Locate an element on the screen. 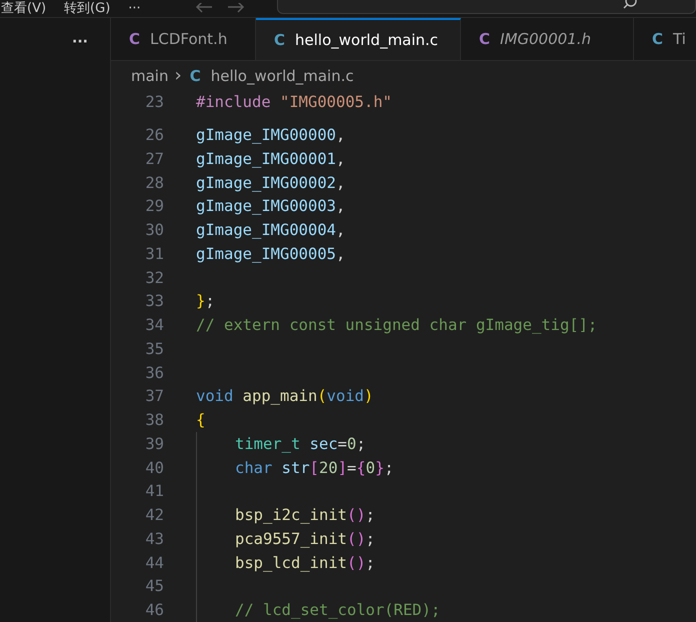 The width and height of the screenshot is (696, 622). code-line: gImage_IMG00004, is located at coordinates (271, 230).